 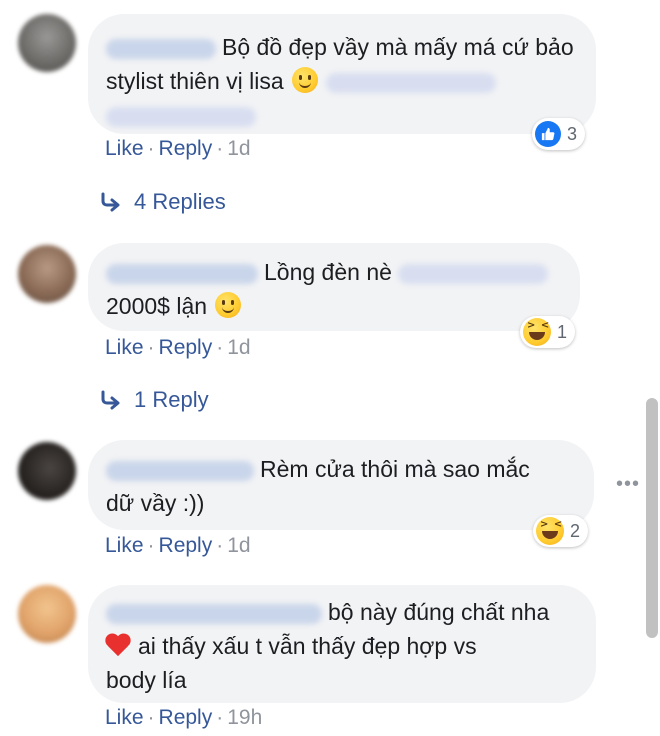 What do you see at coordinates (334, 287) in the screenshot?
I see `comment-bubble: Lồng đèn nè 2000$ lận` at bounding box center [334, 287].